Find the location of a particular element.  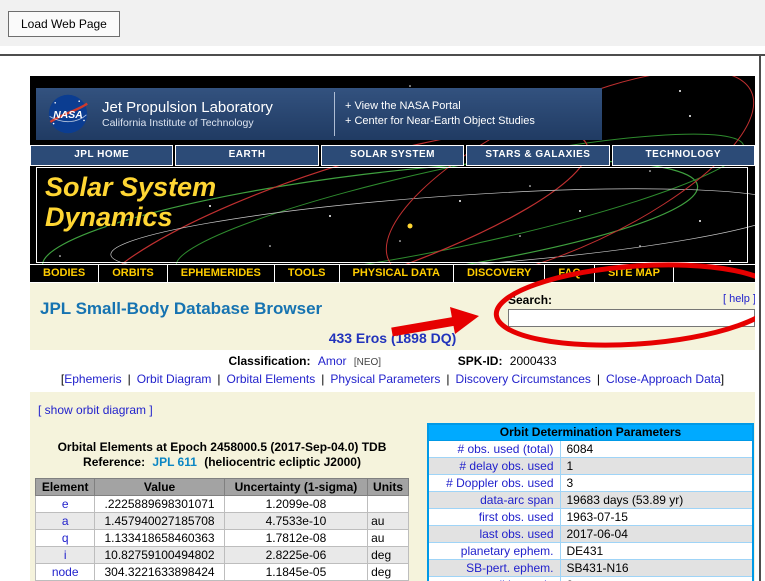

menu-item: SITE MAP is located at coordinates (634, 273).